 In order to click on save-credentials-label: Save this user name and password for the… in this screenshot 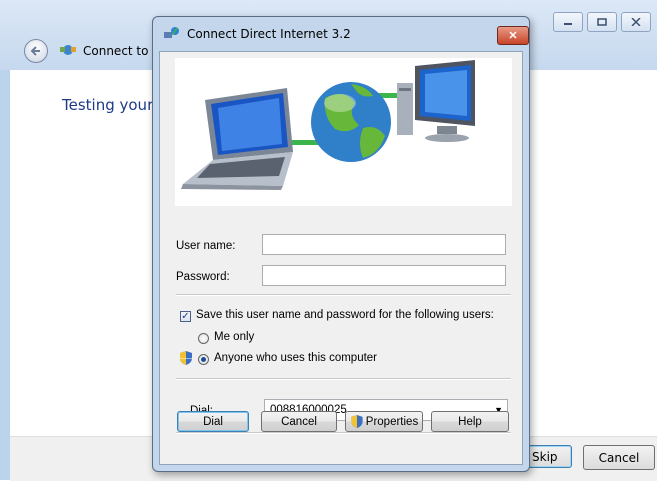, I will do `click(345, 315)`.